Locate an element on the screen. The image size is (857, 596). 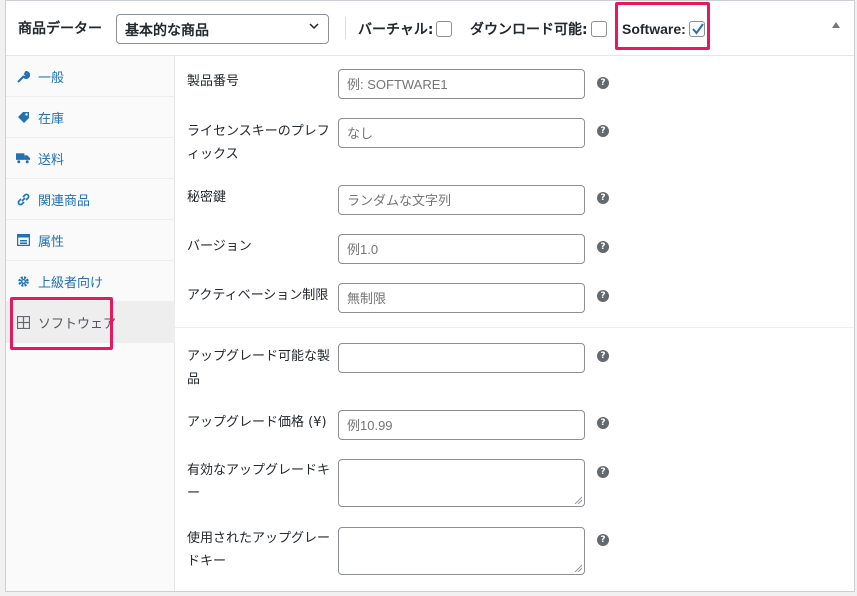
tab-general: 一般 is located at coordinates (90, 76).